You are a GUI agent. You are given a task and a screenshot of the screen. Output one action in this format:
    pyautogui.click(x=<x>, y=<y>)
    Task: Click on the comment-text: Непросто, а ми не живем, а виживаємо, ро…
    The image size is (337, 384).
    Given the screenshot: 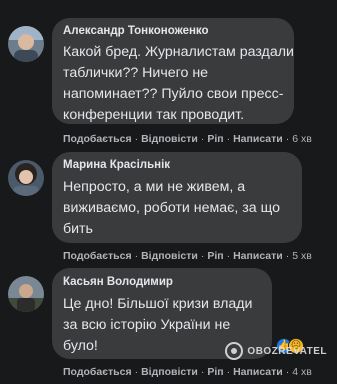 What is the action you would take?
    pyautogui.click(x=171, y=208)
    